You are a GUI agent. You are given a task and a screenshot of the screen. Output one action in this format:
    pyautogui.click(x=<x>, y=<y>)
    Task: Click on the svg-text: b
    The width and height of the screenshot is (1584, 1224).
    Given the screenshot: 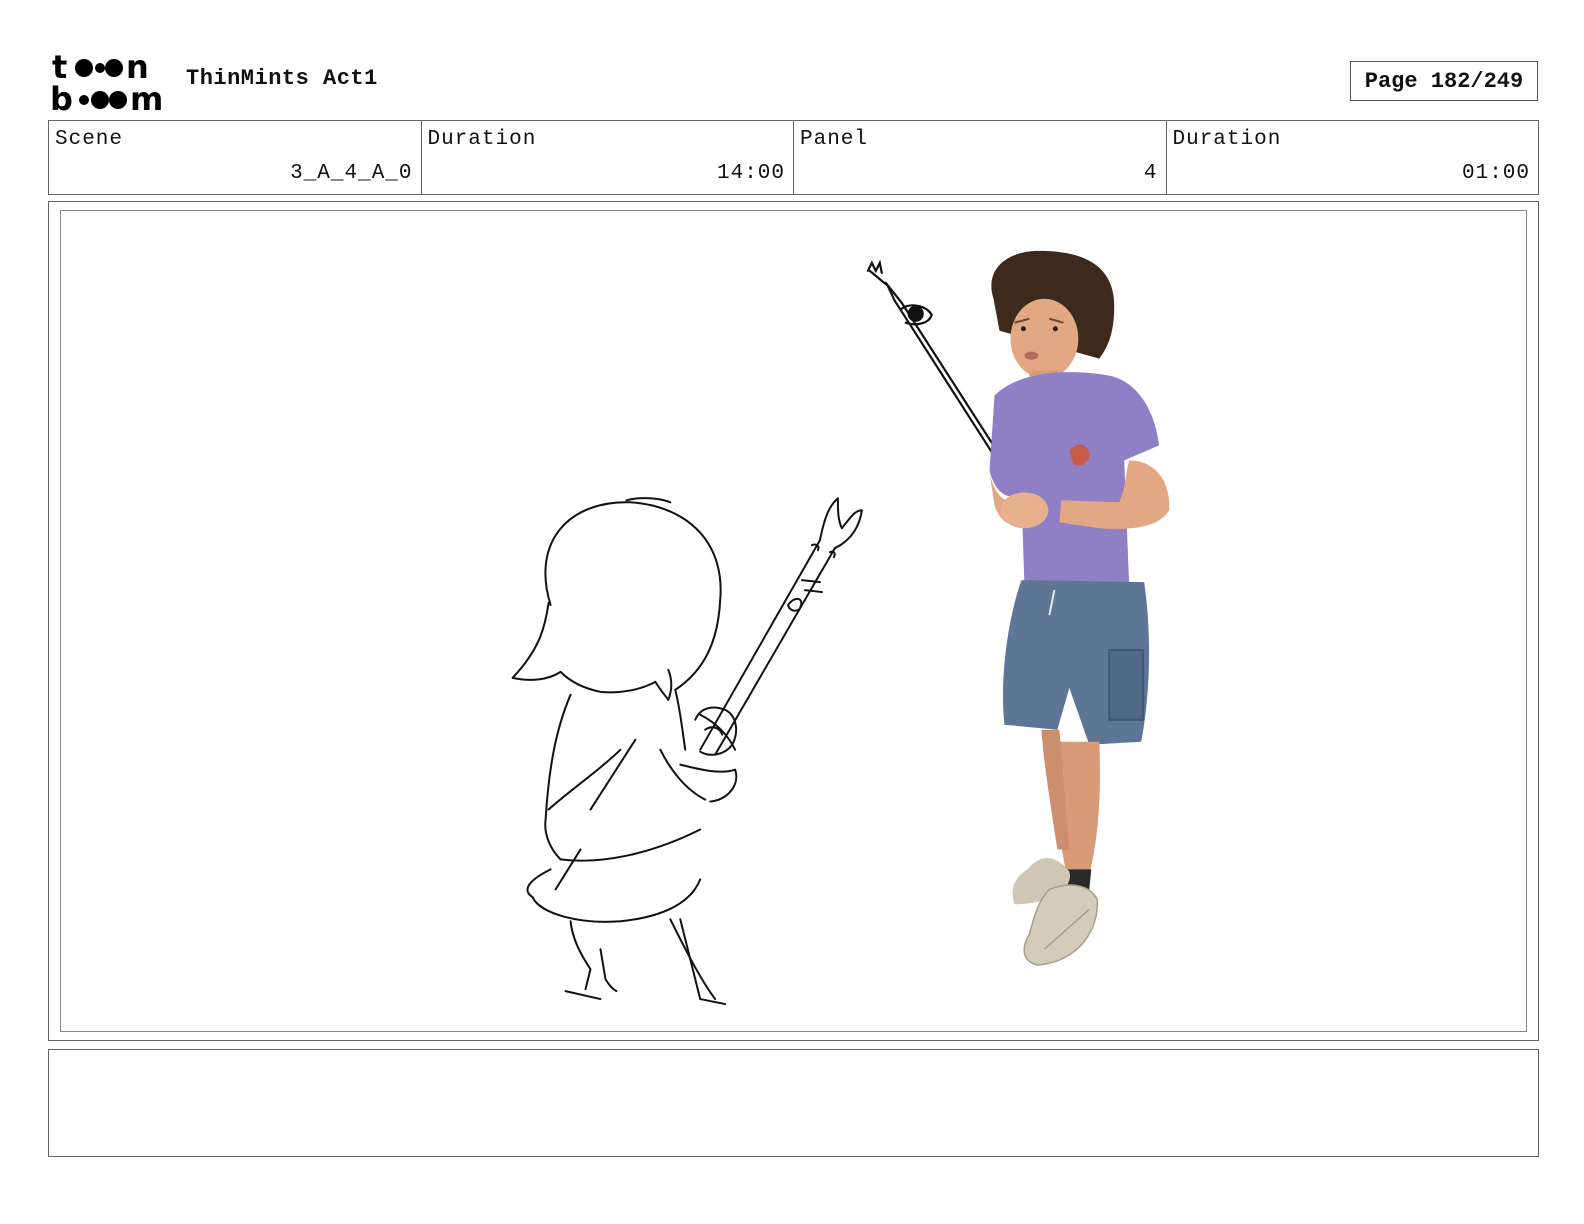 What is the action you would take?
    pyautogui.click(x=61, y=97)
    